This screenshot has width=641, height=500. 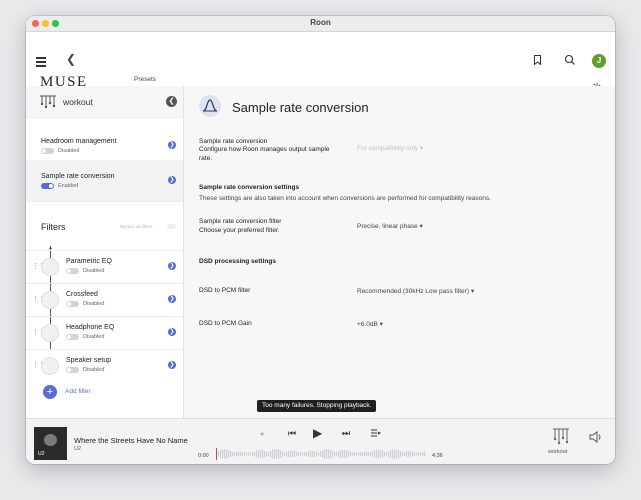 I want to click on zone-name: workout, so click(x=557, y=452).